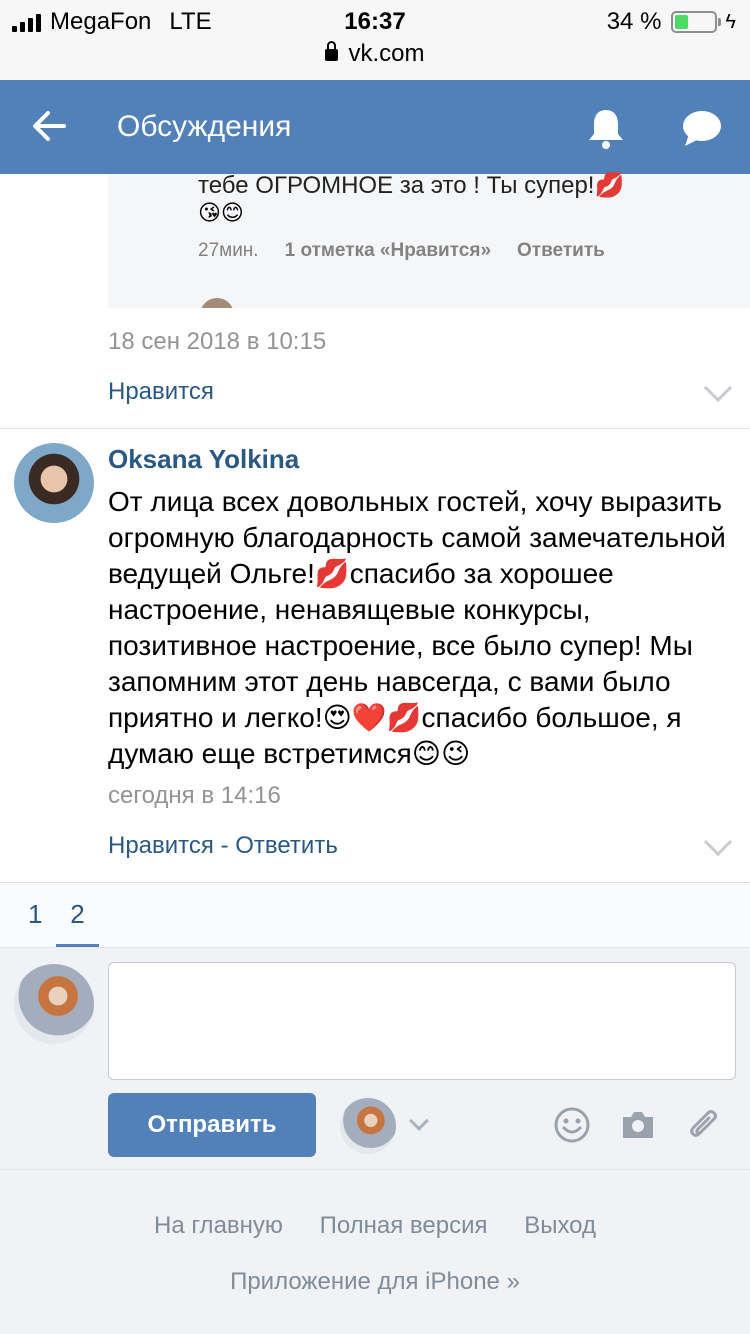  I want to click on battery-percent: 34 %, so click(634, 21).